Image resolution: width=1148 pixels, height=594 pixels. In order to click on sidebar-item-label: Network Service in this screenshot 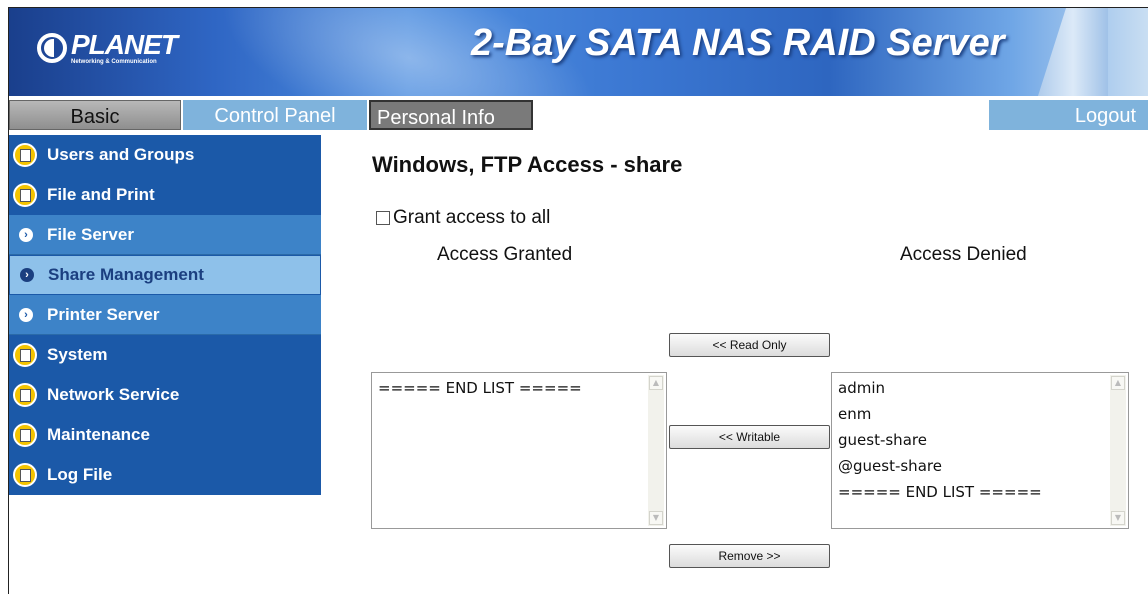, I will do `click(113, 394)`.